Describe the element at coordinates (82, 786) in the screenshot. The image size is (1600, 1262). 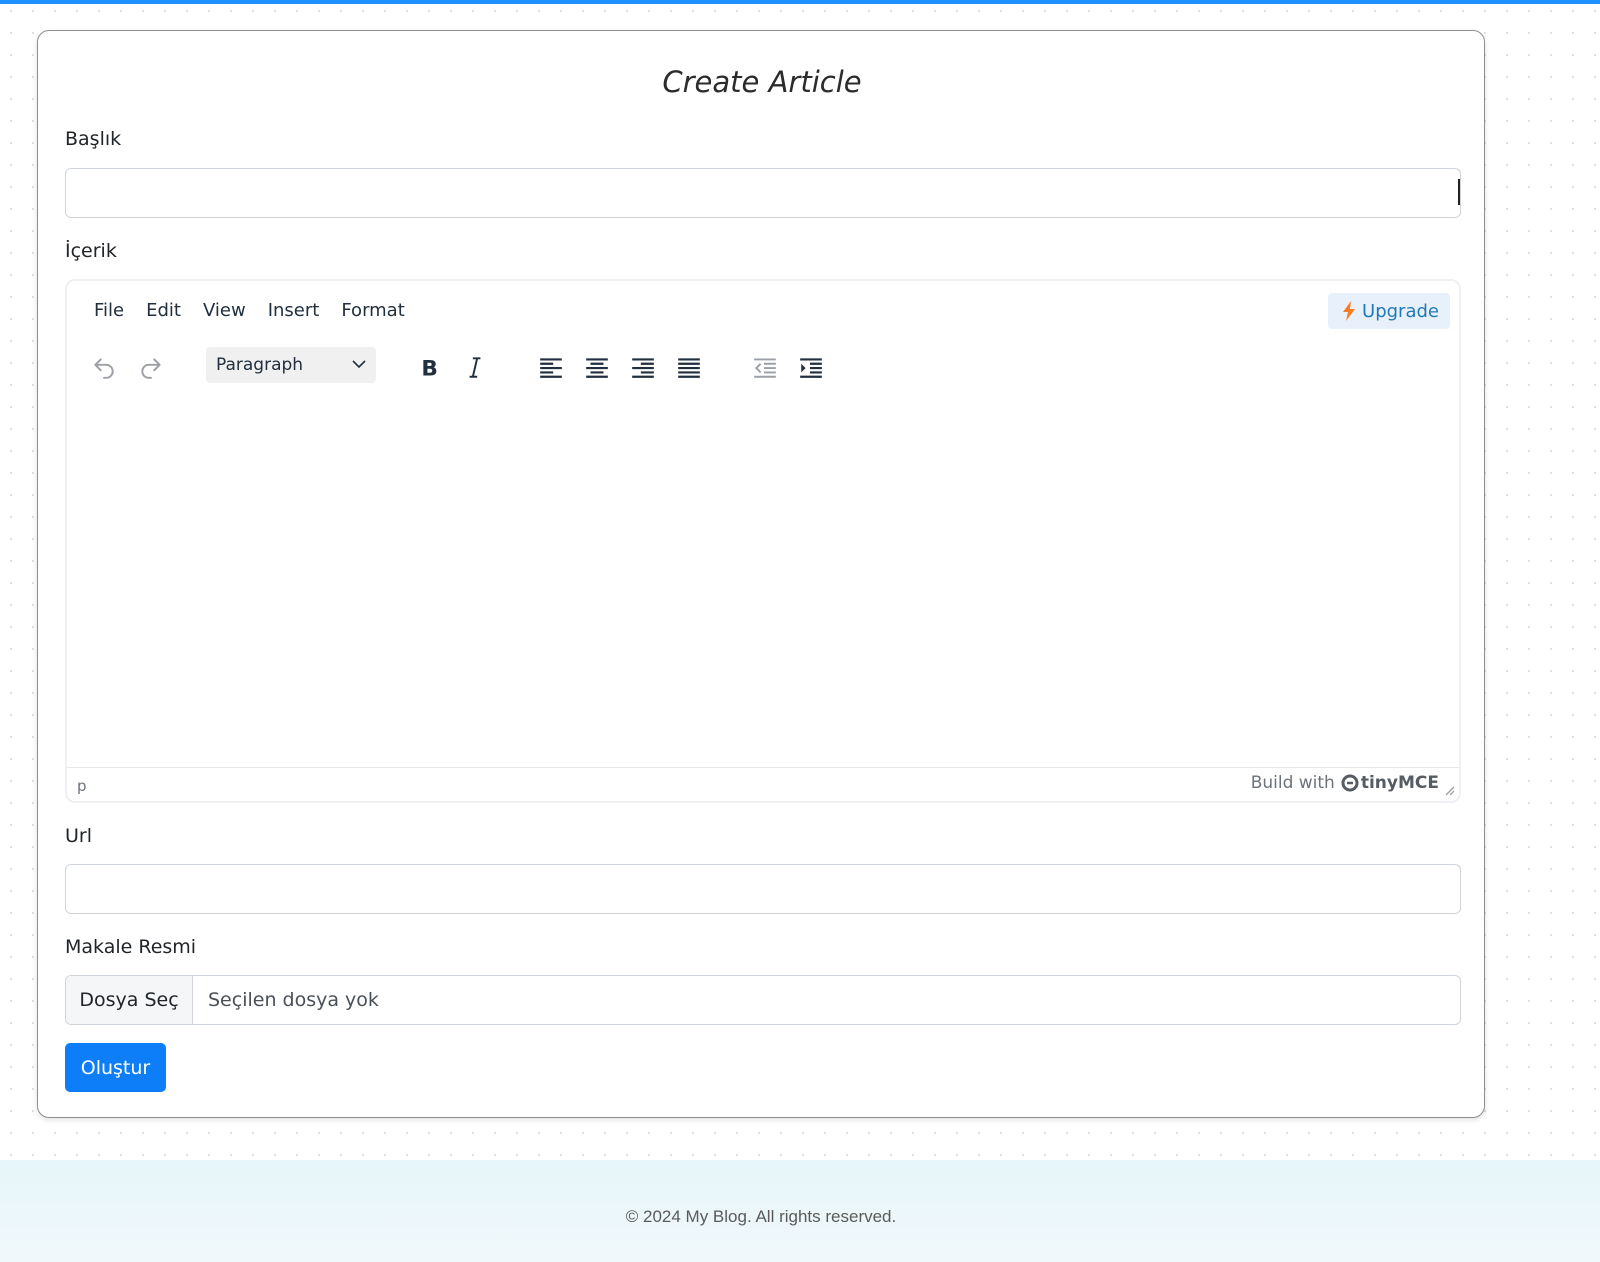
I see `element-path: p` at that location.